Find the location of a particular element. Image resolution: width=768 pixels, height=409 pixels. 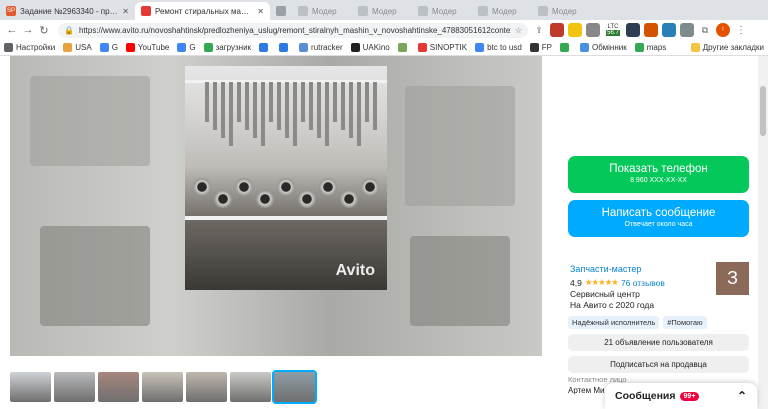

bookmark-item: UAKino is located at coordinates (370, 47).